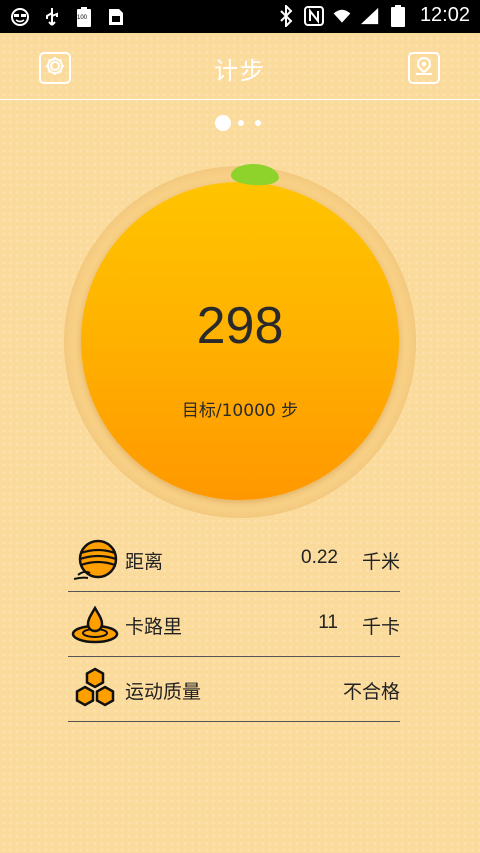 The height and width of the screenshot is (853, 480). What do you see at coordinates (116, 17) in the screenshot?
I see `sim-icon` at bounding box center [116, 17].